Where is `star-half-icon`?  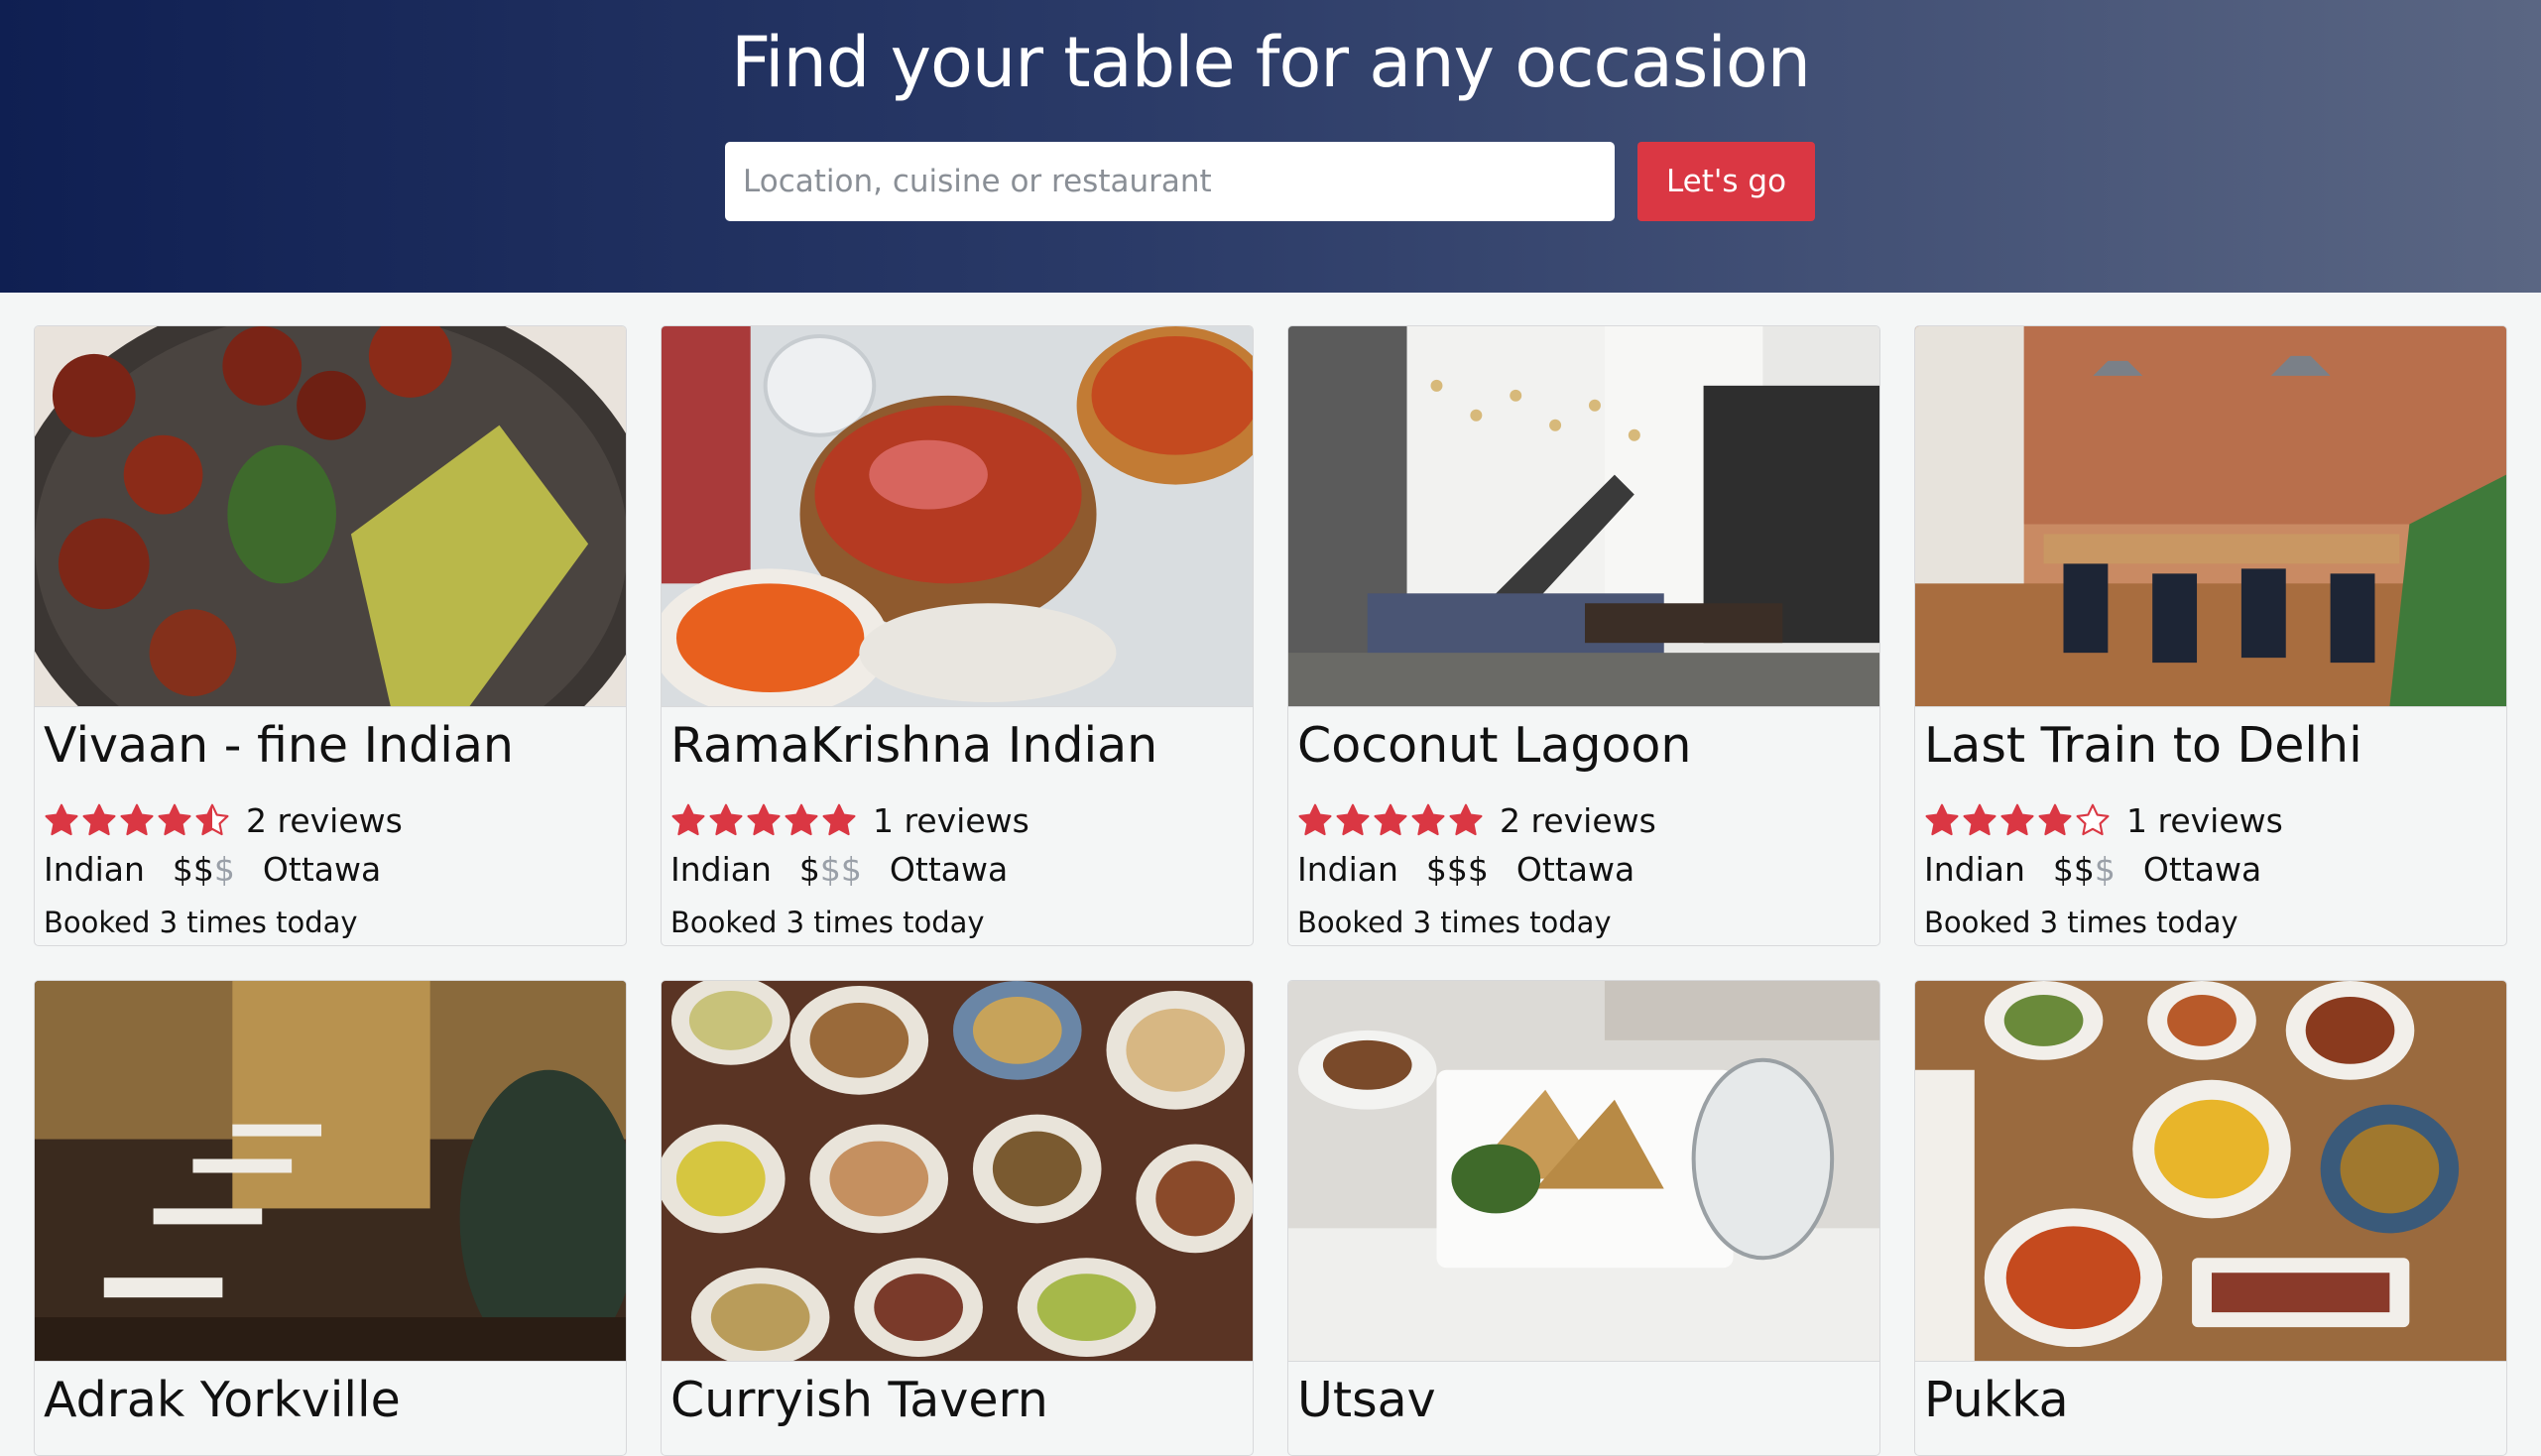 star-half-icon is located at coordinates (212, 819).